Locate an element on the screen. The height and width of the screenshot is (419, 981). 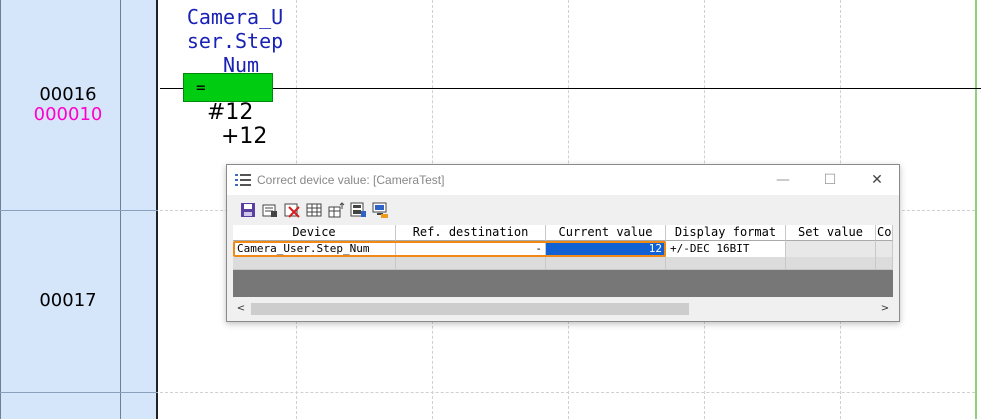
scroll-right-icon: > is located at coordinates (885, 309).